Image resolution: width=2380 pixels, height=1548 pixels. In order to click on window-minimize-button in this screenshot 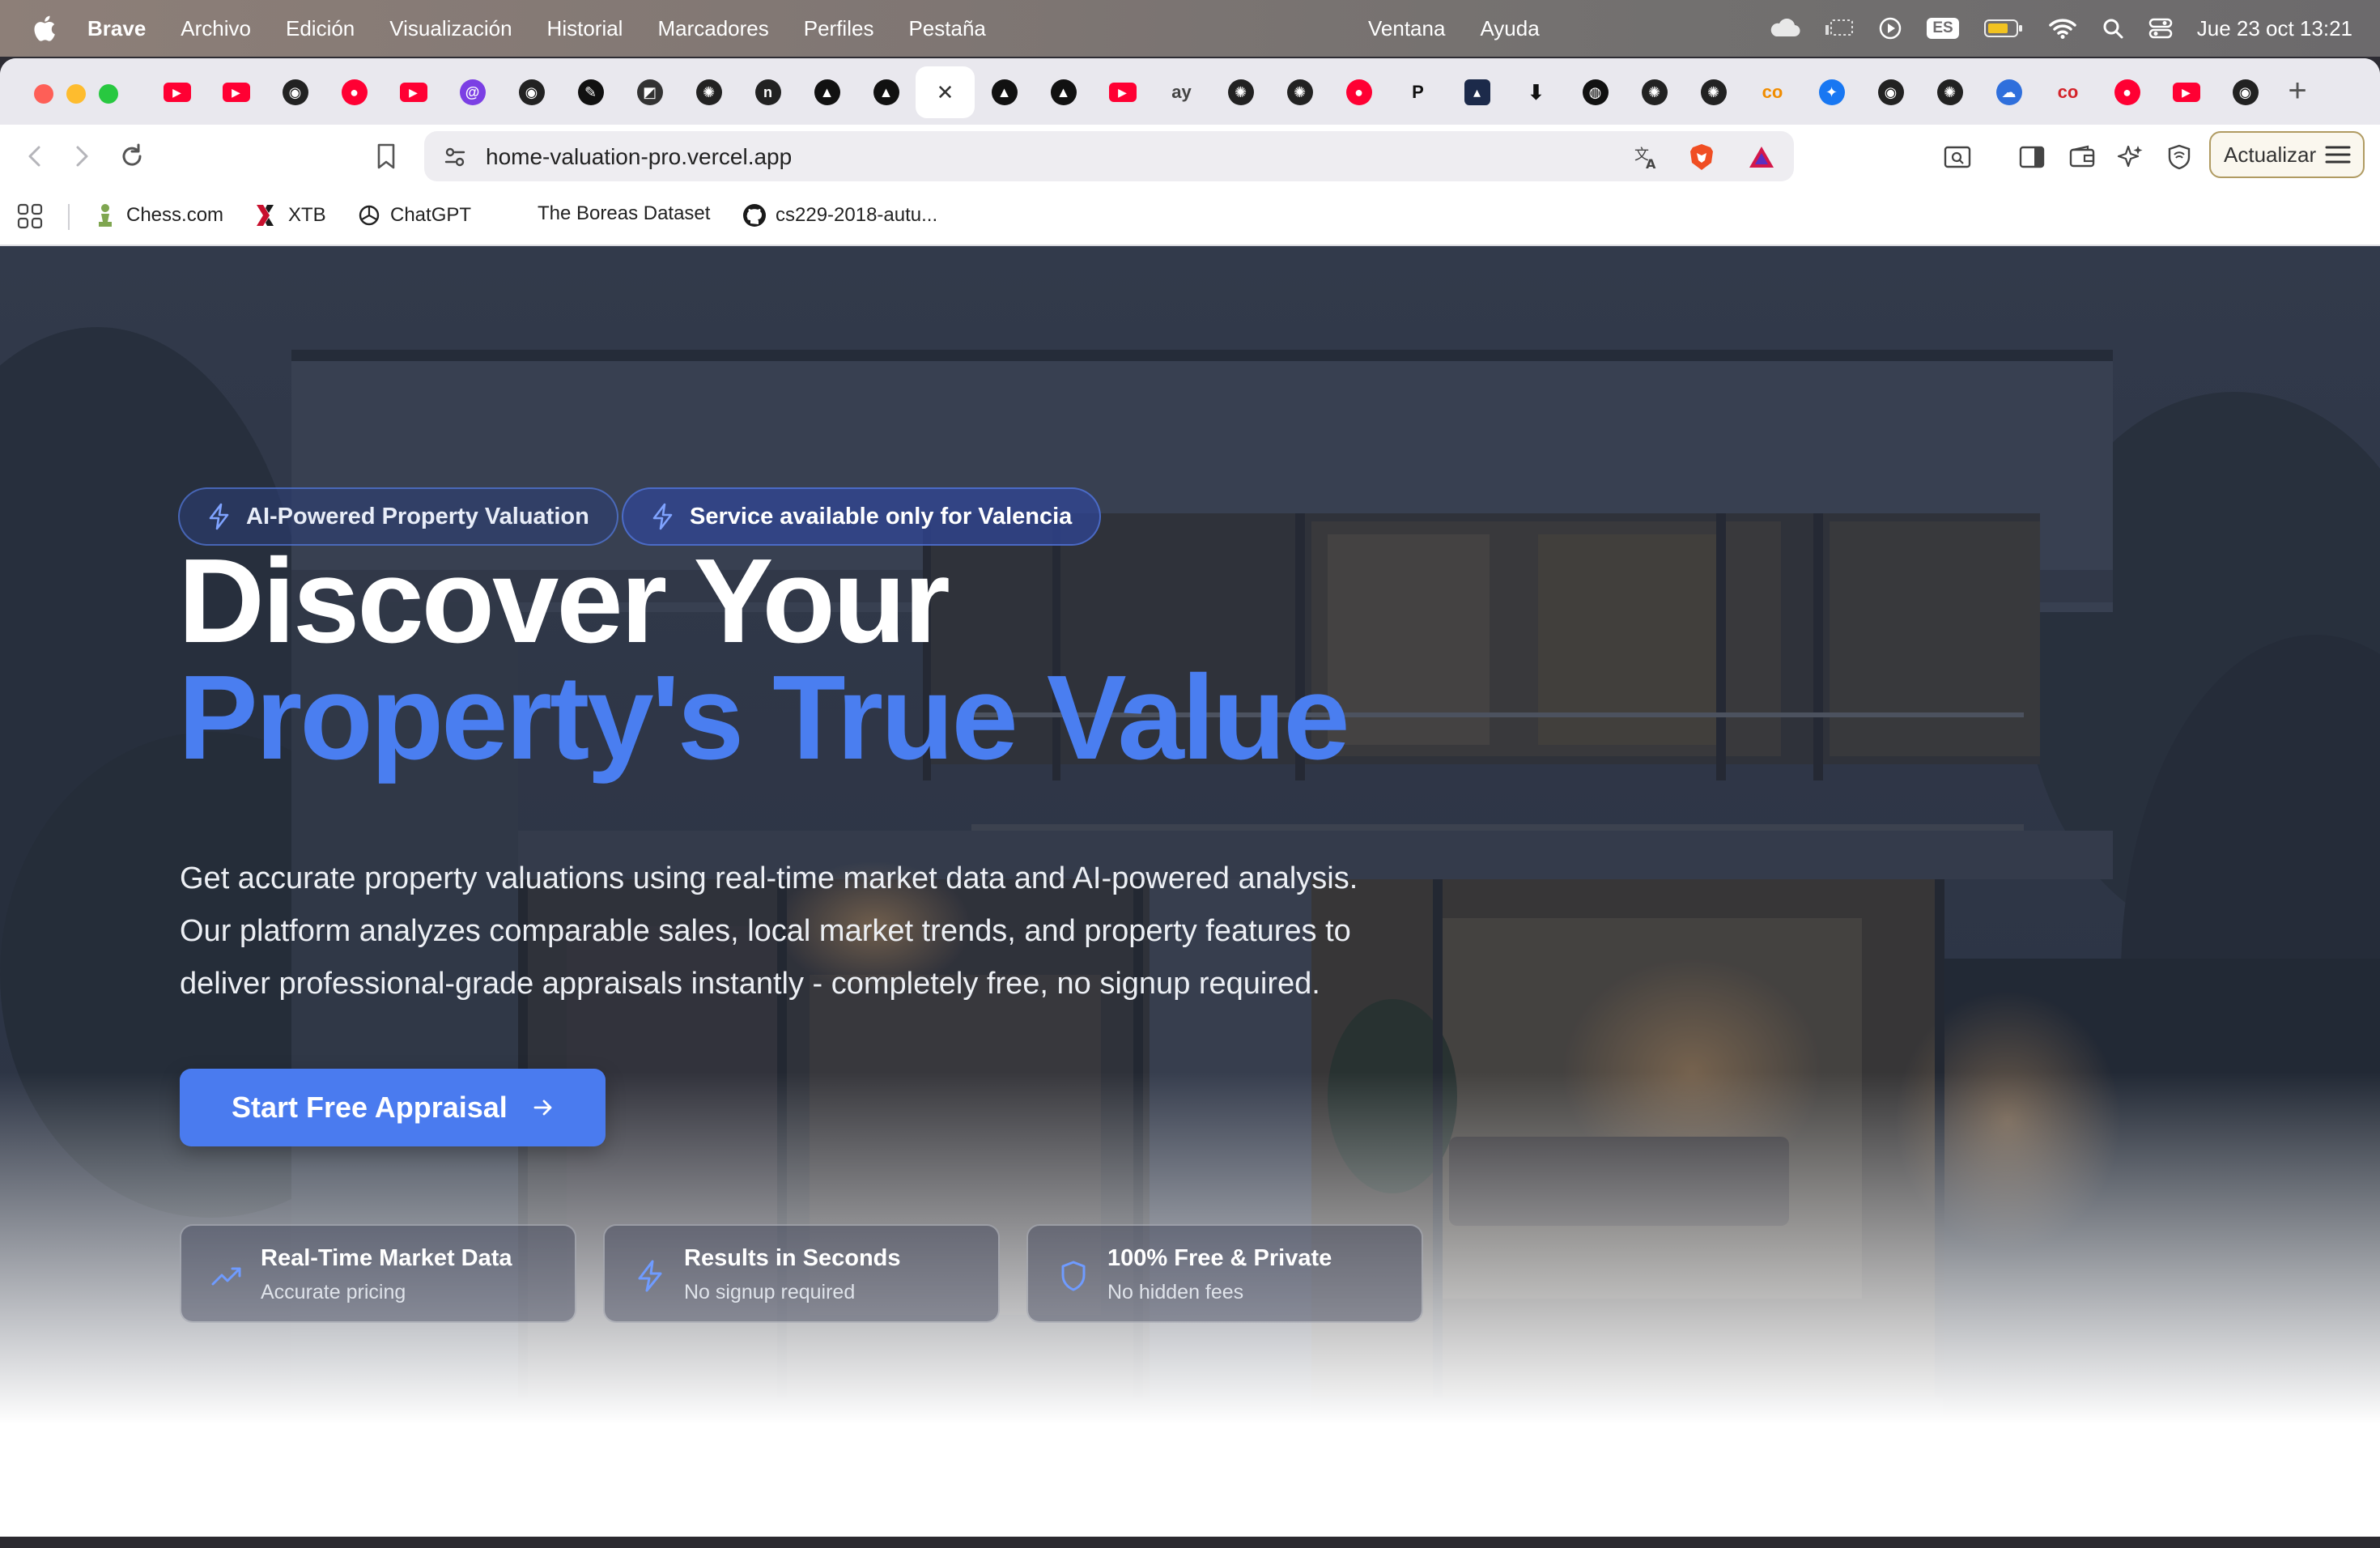, I will do `click(76, 94)`.